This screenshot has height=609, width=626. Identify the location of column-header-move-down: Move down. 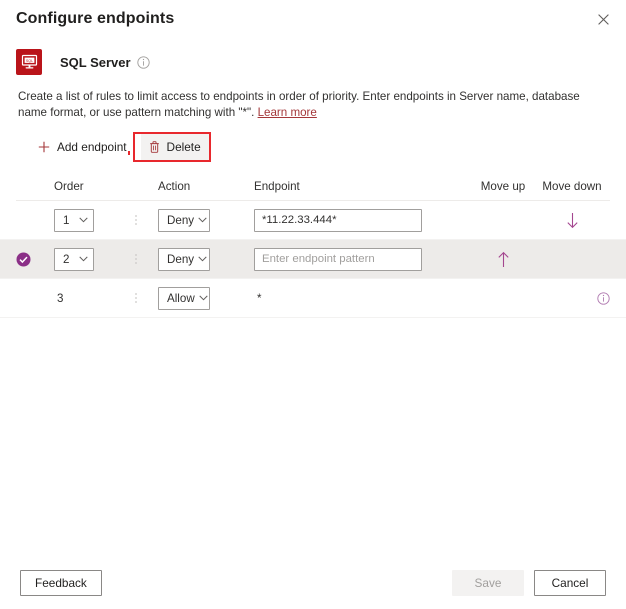
(572, 186).